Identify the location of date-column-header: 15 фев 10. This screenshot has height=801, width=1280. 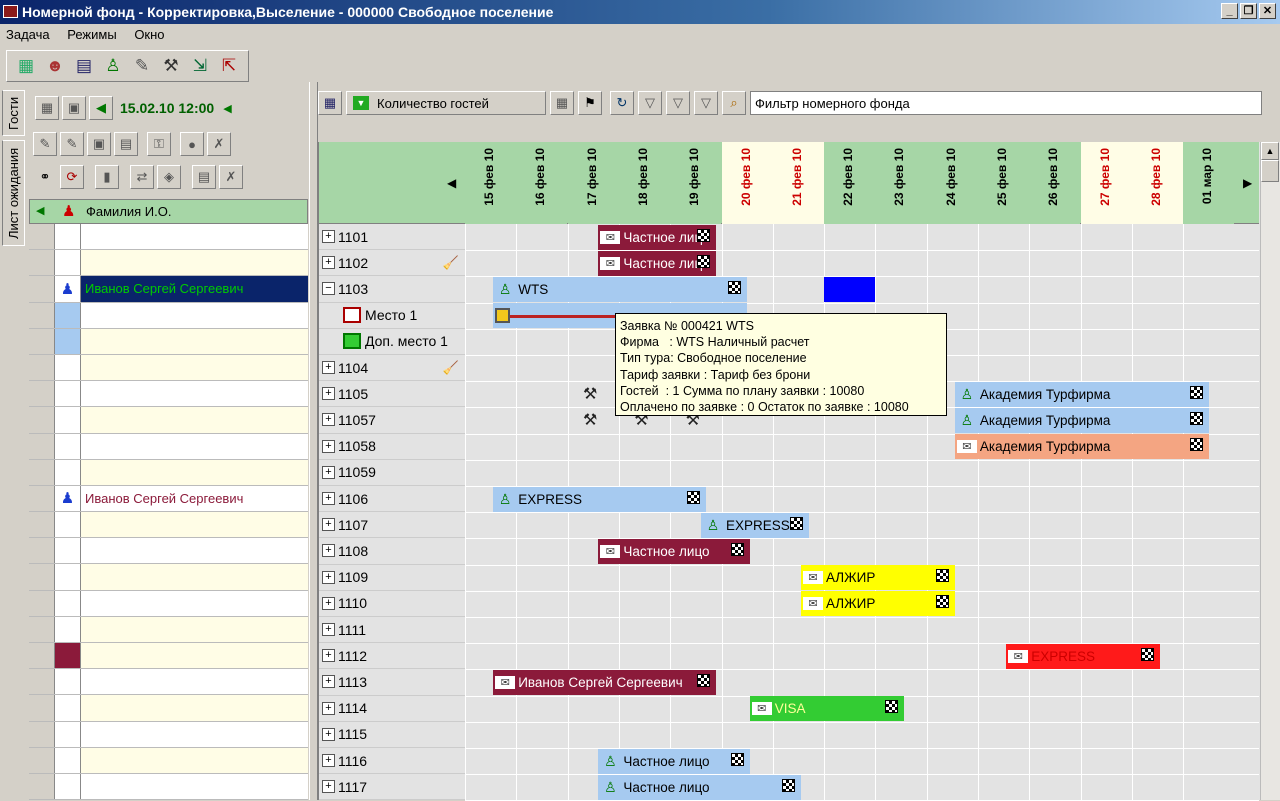
(491, 183).